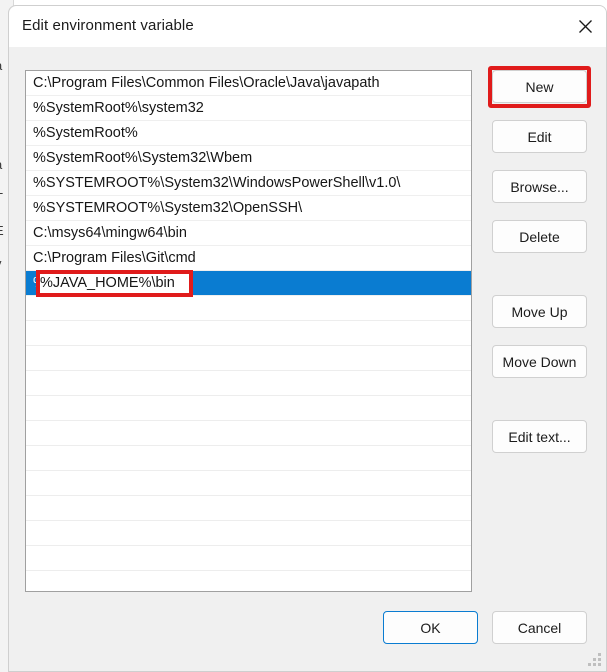  I want to click on background-window-text-fragment: v, so click(1, 263).